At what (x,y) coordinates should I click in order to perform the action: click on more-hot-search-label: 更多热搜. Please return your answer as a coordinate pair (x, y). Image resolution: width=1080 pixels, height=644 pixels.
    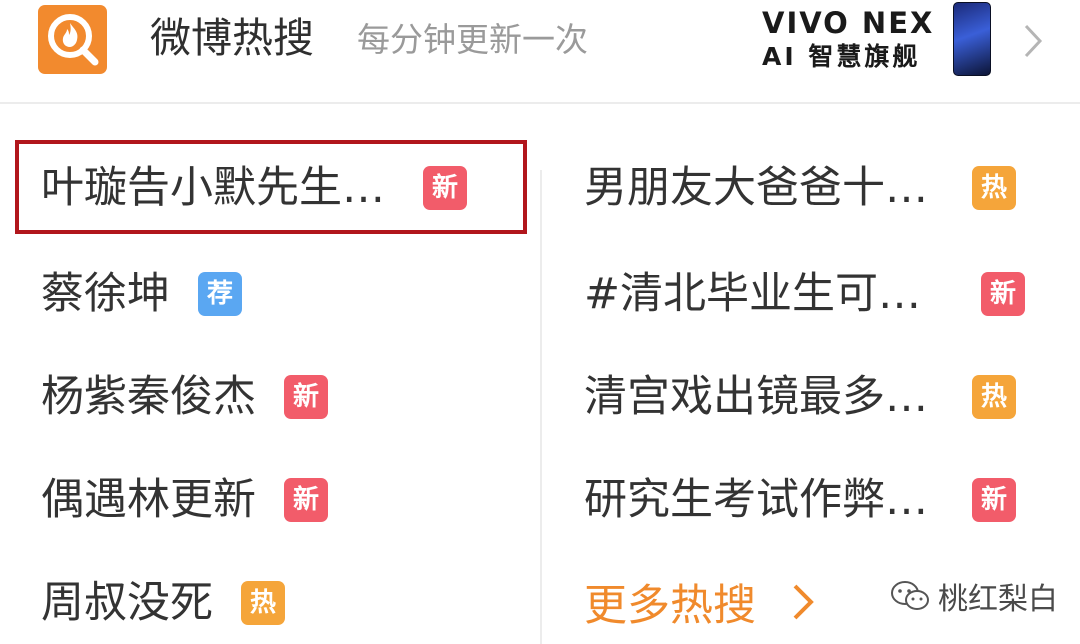
    Looking at the image, I should click on (670, 606).